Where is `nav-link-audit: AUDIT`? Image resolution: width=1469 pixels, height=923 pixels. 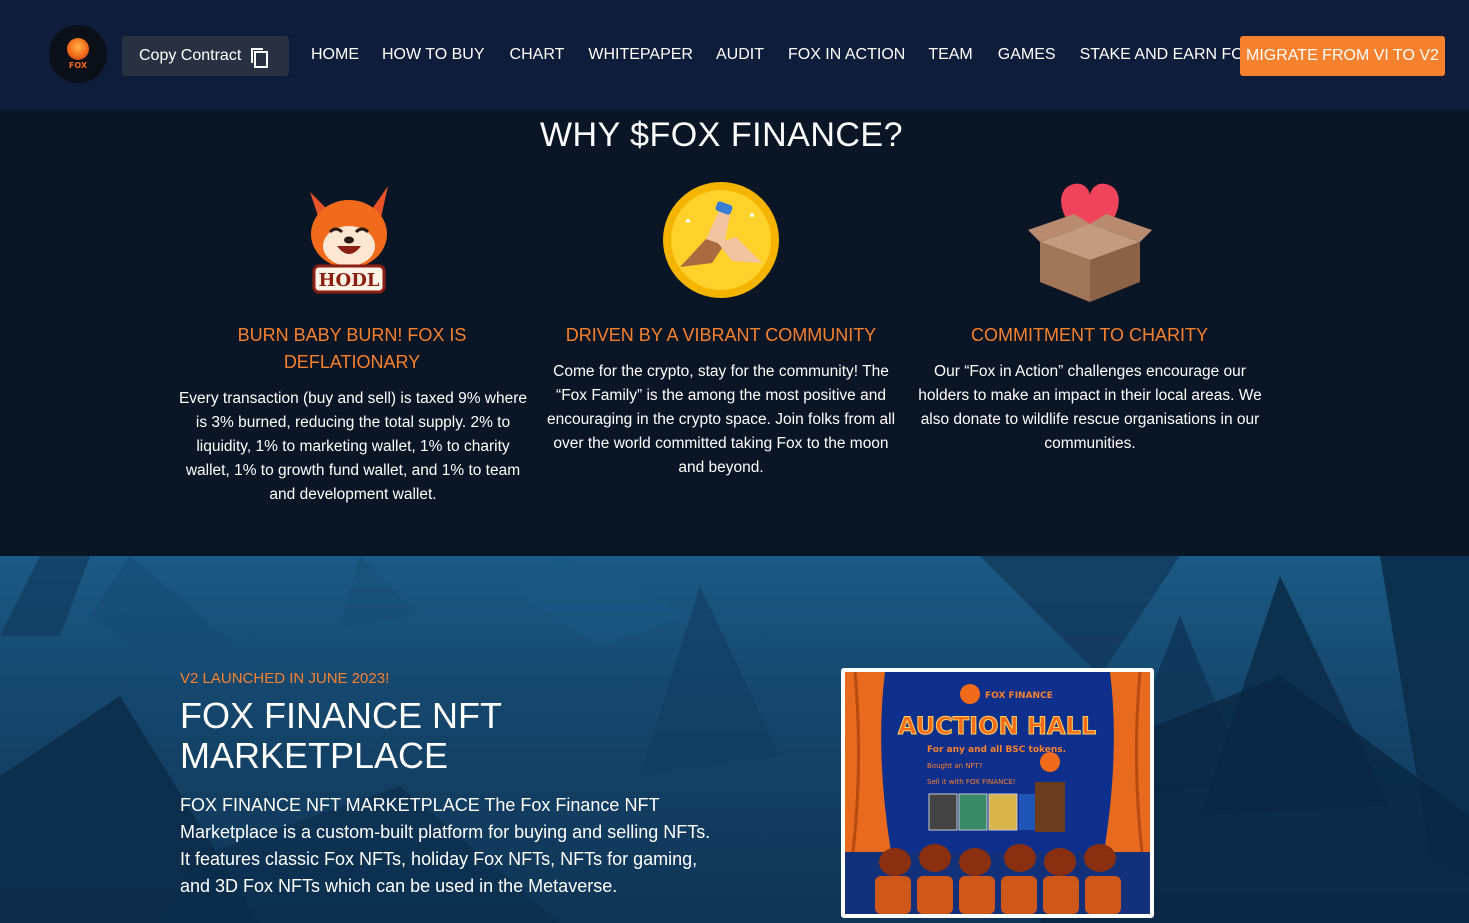 nav-link-audit: AUDIT is located at coordinates (740, 55).